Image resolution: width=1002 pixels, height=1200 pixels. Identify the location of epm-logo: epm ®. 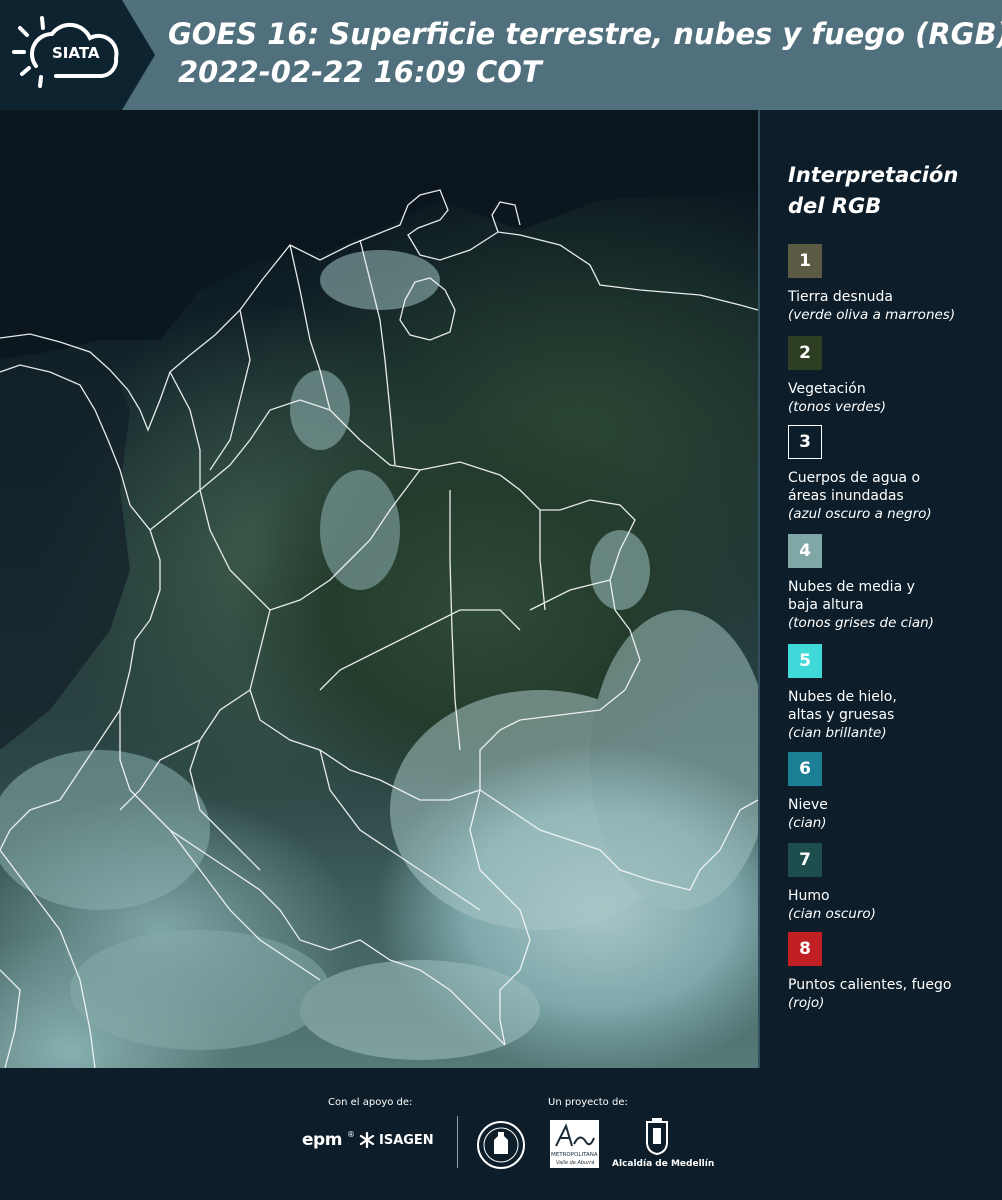
(328, 1140).